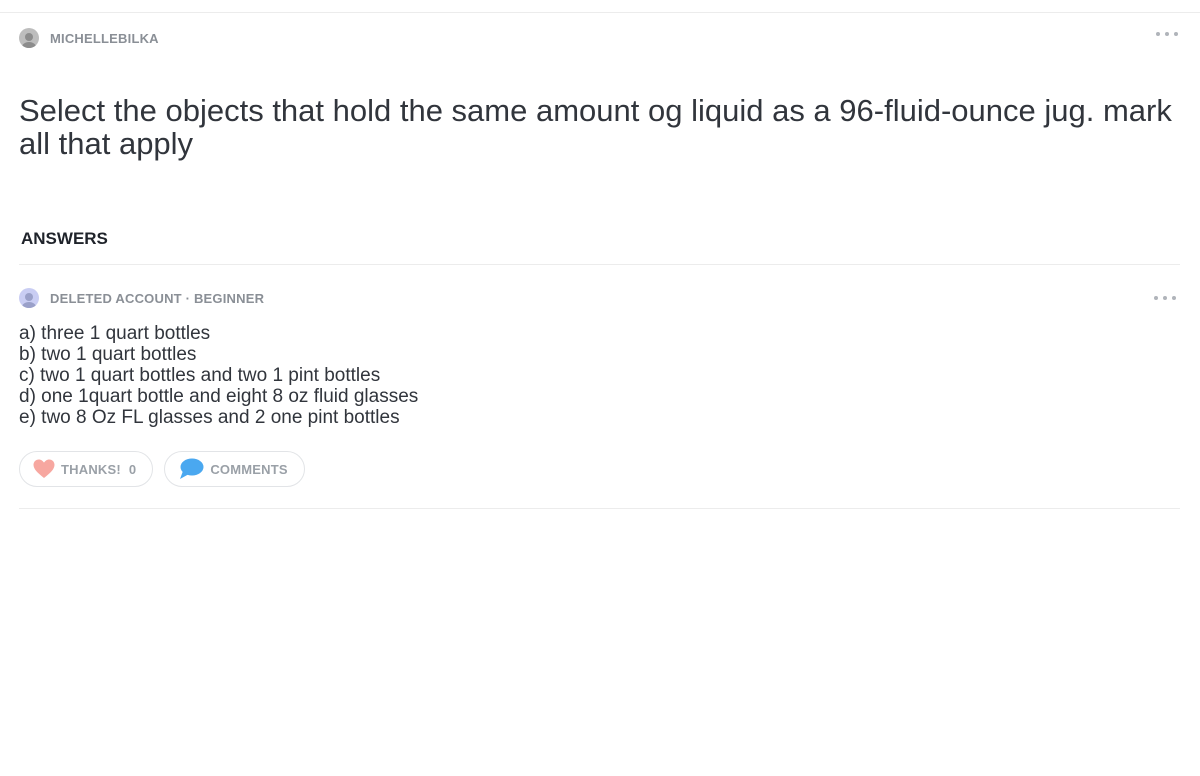 The height and width of the screenshot is (776, 1200). Describe the element at coordinates (162, 469) in the screenshot. I see `answer-actions: THANKS! 0 COMMENTS` at that location.